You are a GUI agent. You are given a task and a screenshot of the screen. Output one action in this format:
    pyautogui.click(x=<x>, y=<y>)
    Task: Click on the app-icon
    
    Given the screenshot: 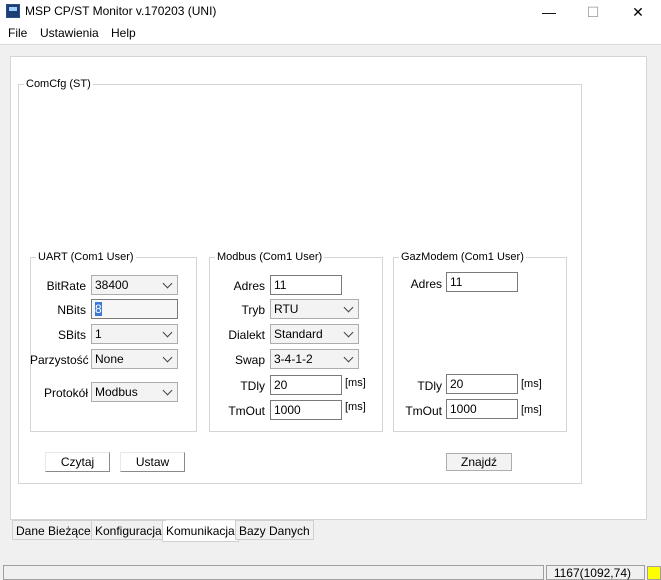 What is the action you would take?
    pyautogui.click(x=13, y=11)
    